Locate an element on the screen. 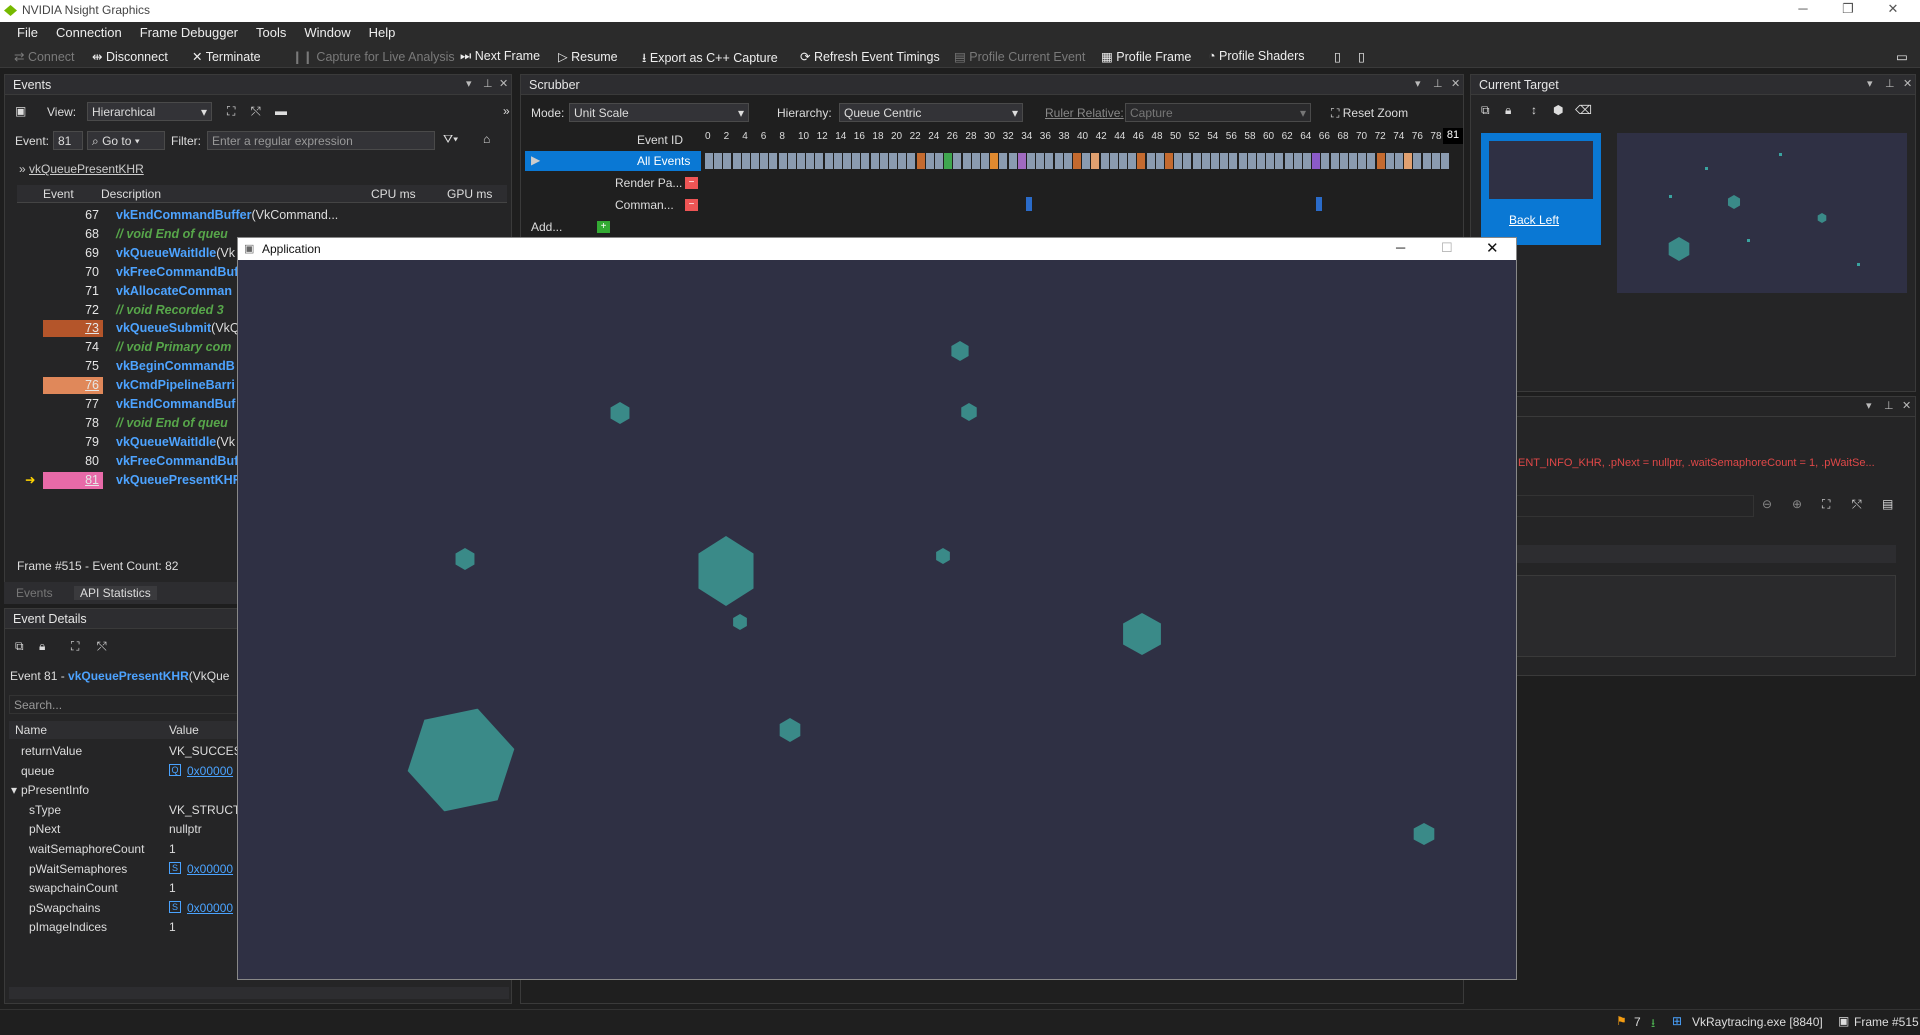  command-marker is located at coordinates (1029, 204).